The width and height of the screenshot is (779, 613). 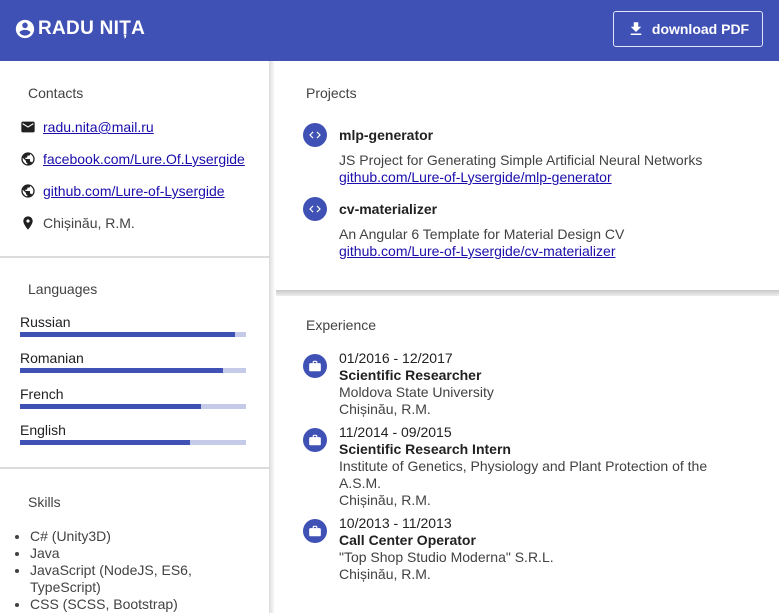 I want to click on download-pdf-button: download PDF, so click(x=688, y=29).